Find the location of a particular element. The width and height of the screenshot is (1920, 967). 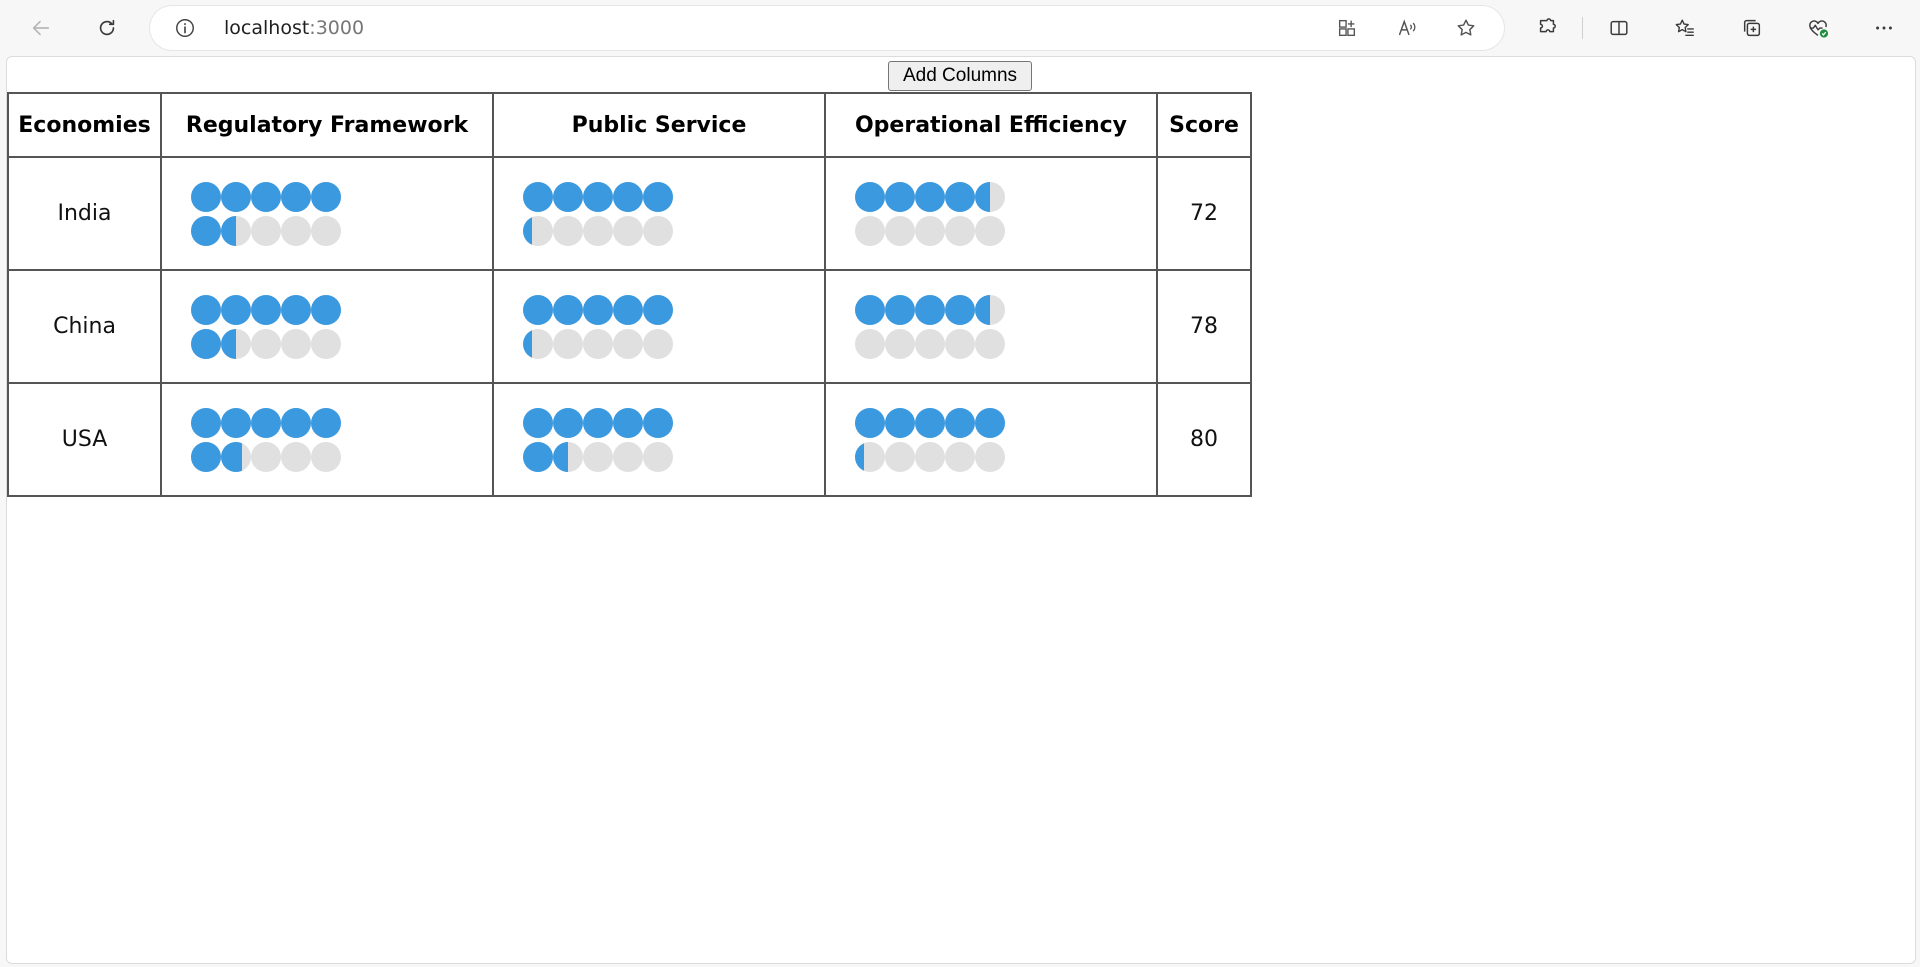

header-operational-efficiency: Operational Efficiency is located at coordinates (991, 125).